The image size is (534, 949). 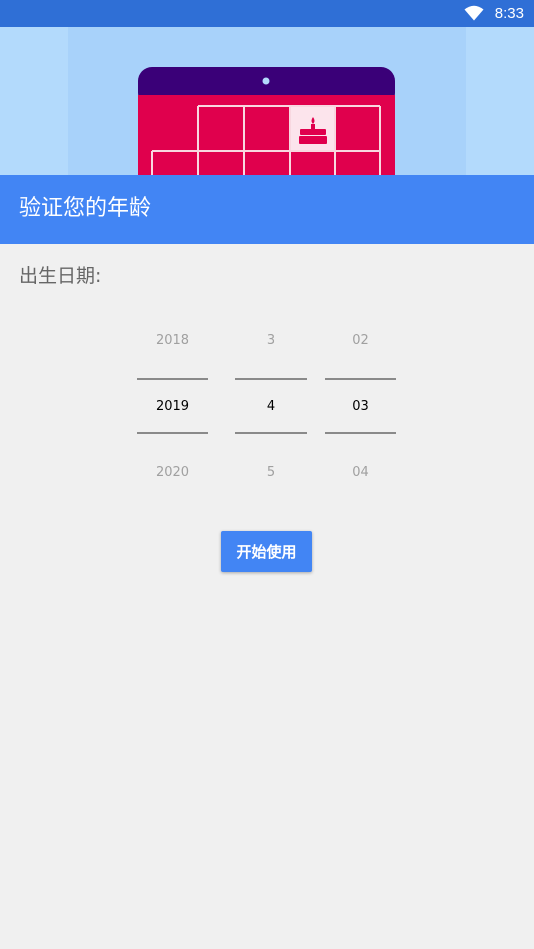 I want to click on app-bar: 验证您的年龄, so click(x=267, y=209).